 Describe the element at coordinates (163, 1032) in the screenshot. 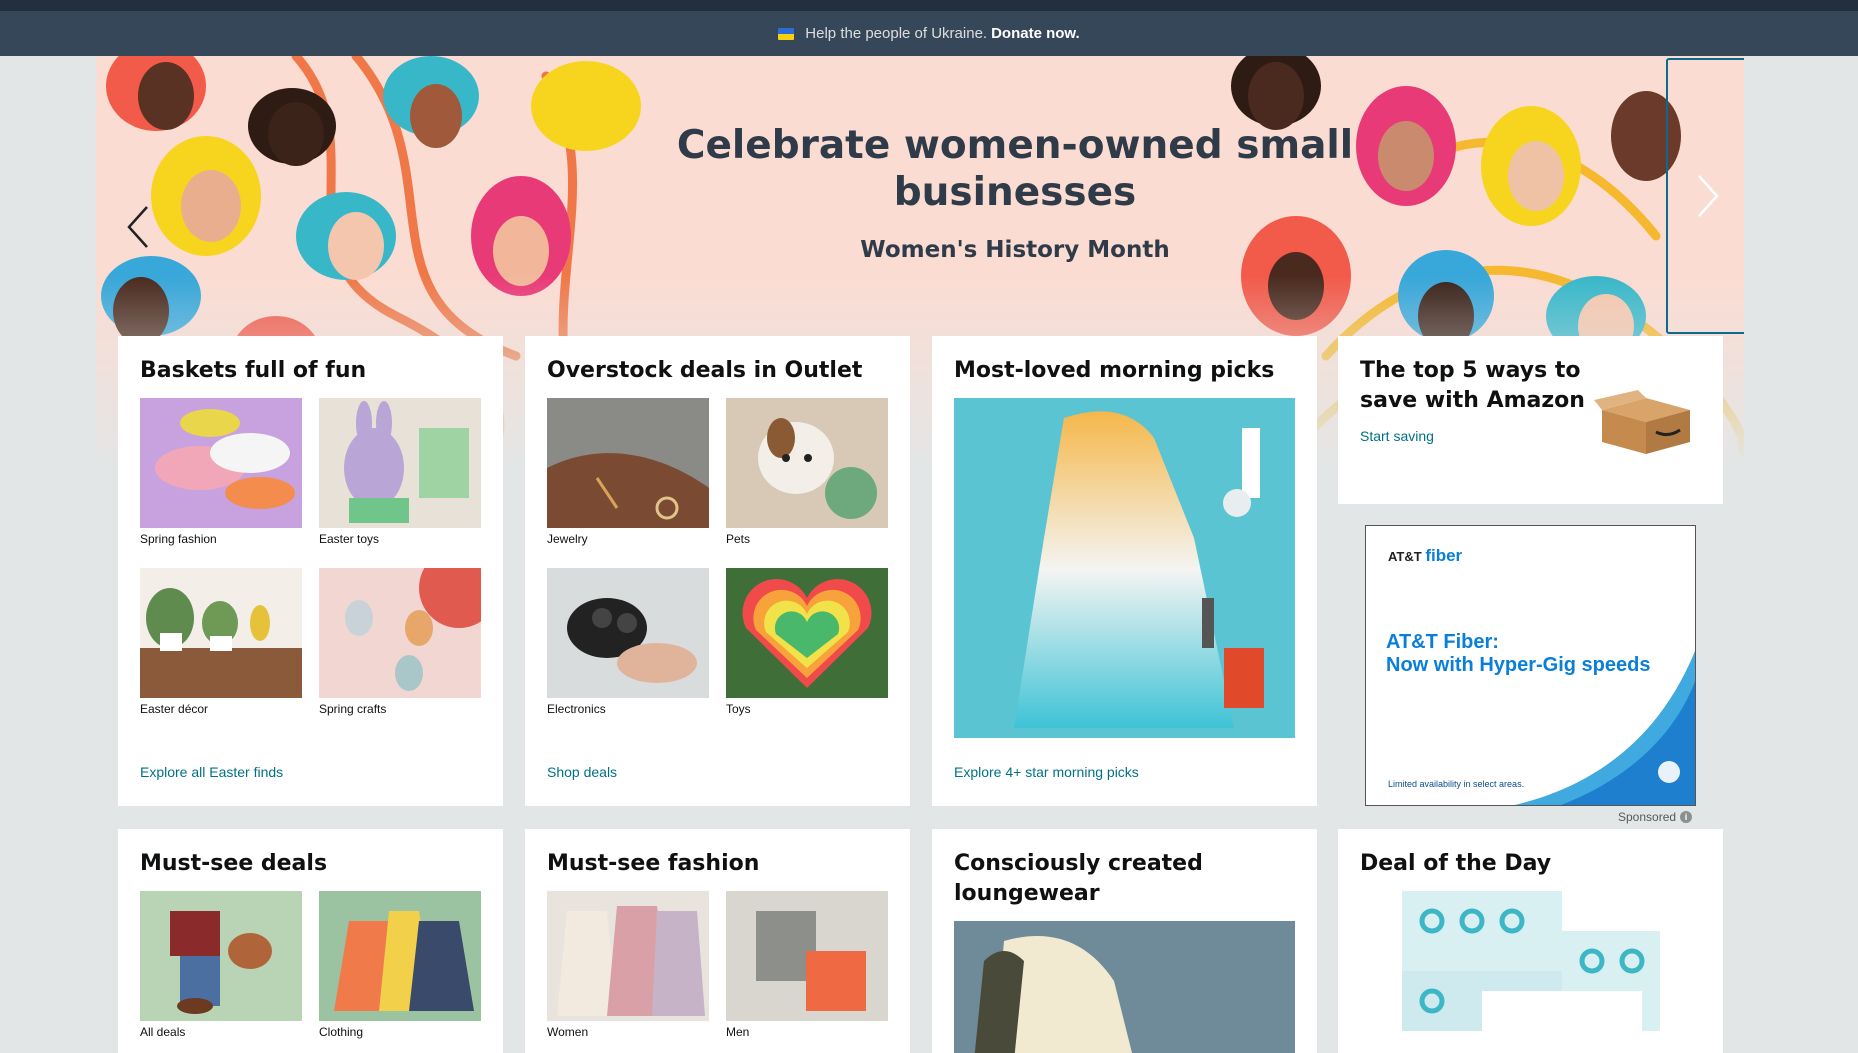

I see `tile-caption: All deals` at that location.